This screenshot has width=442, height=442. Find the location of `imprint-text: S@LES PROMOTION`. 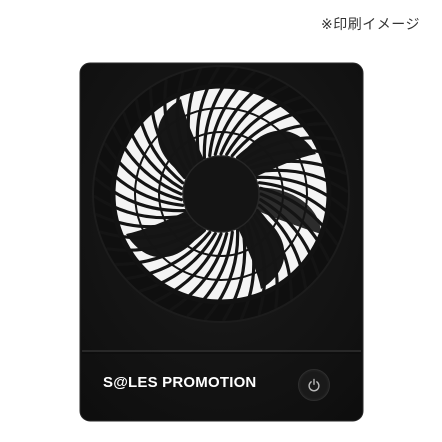

imprint-text: S@LES PROMOTION is located at coordinates (180, 382).